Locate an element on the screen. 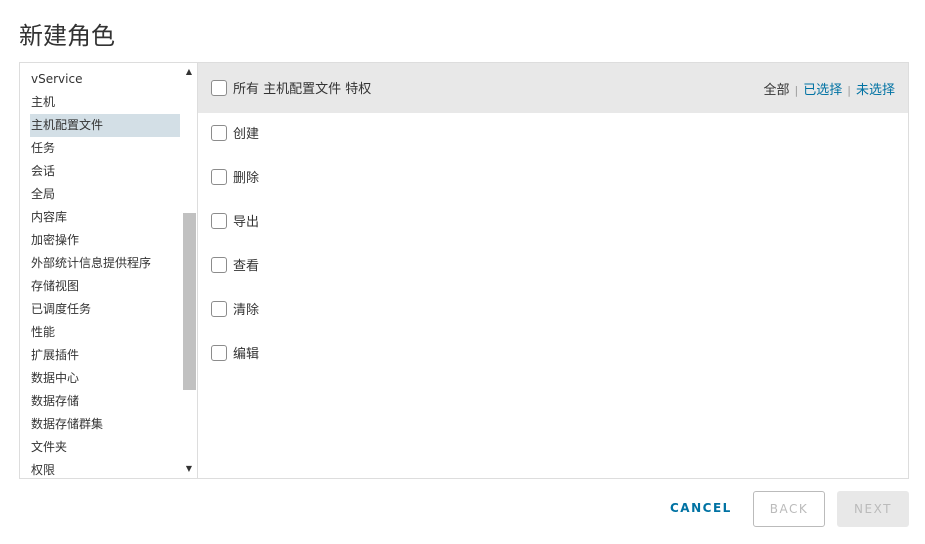 This screenshot has width=925, height=544. sidebar-item: 已调度任务 is located at coordinates (105, 309).